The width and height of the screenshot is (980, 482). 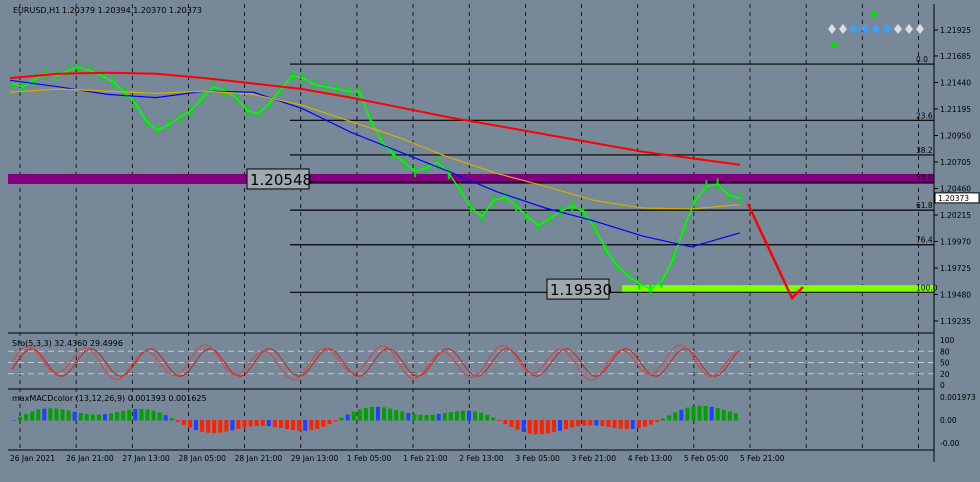 I want to click on current-price-label: 1.20373, so click(x=953, y=198).